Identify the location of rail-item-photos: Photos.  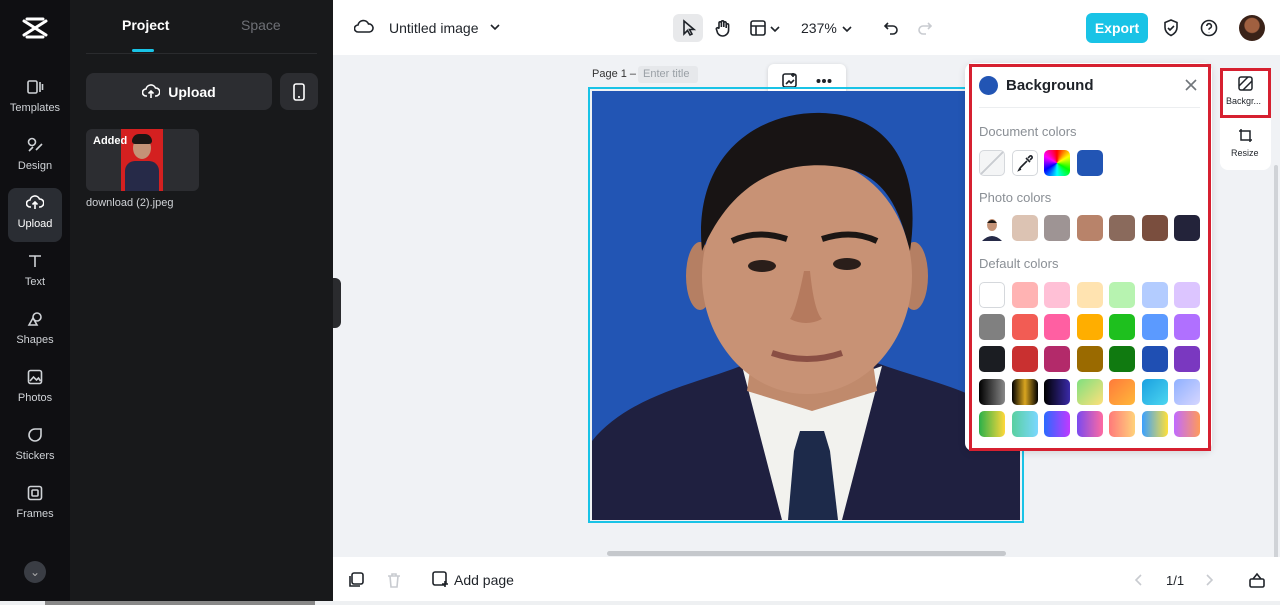
(35, 389).